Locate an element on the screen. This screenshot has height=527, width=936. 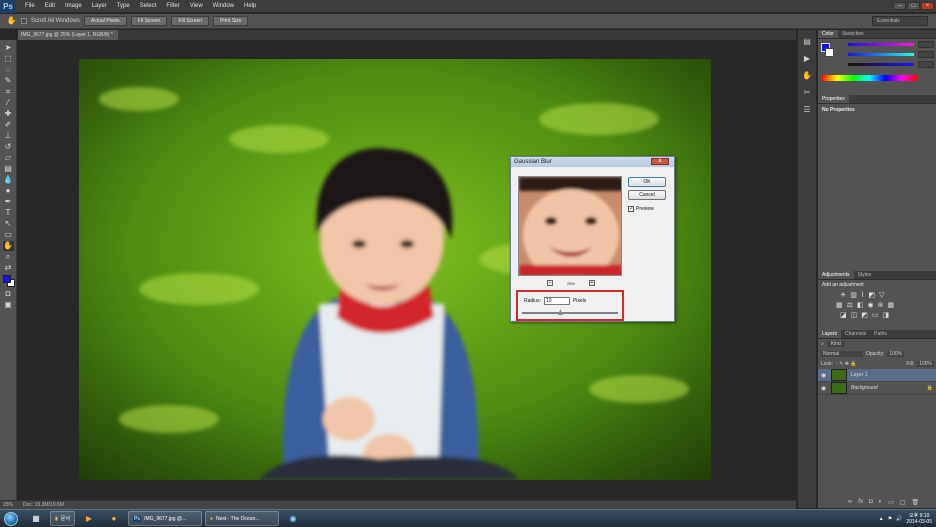
blend-mode-select: Normal is located at coordinates (842, 354).